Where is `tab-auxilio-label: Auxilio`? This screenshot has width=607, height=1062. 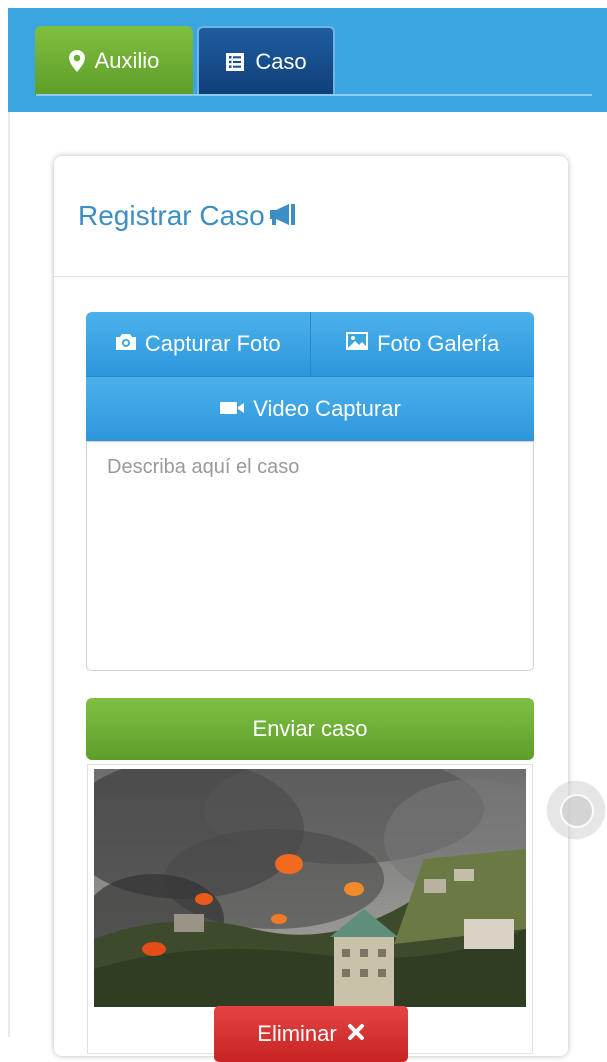 tab-auxilio-label: Auxilio is located at coordinates (127, 60).